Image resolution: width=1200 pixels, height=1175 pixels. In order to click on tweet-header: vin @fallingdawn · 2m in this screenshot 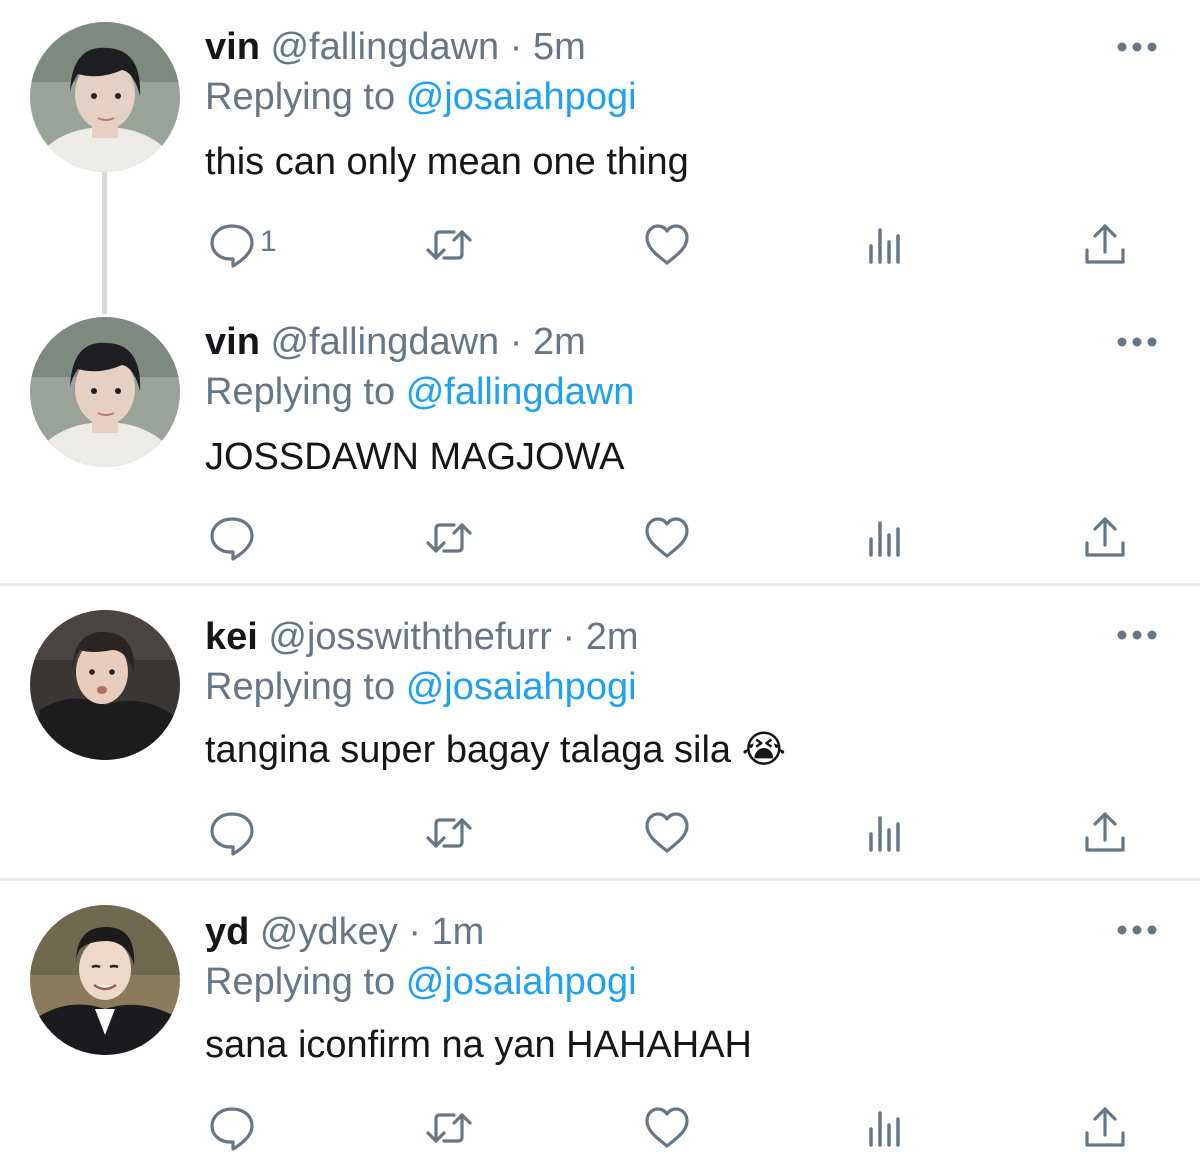, I will do `click(395, 342)`.